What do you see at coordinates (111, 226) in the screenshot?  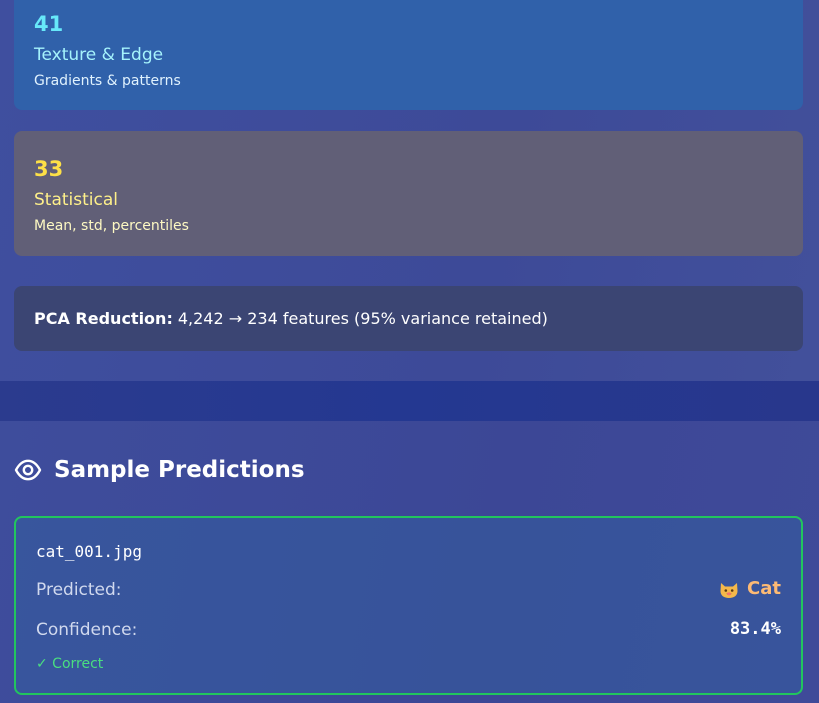 I see `feature-description: Mean, std, percentiles` at bounding box center [111, 226].